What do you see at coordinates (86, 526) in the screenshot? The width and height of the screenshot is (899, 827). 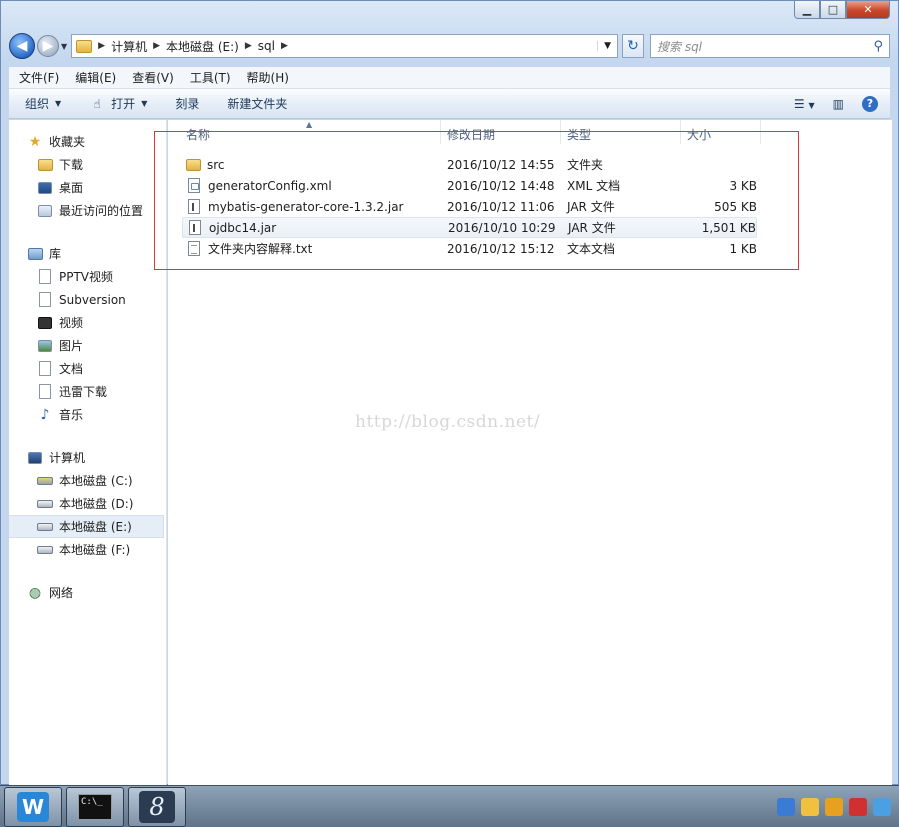 I see `nav-drive-e: 本地磁盘 (E:)` at bounding box center [86, 526].